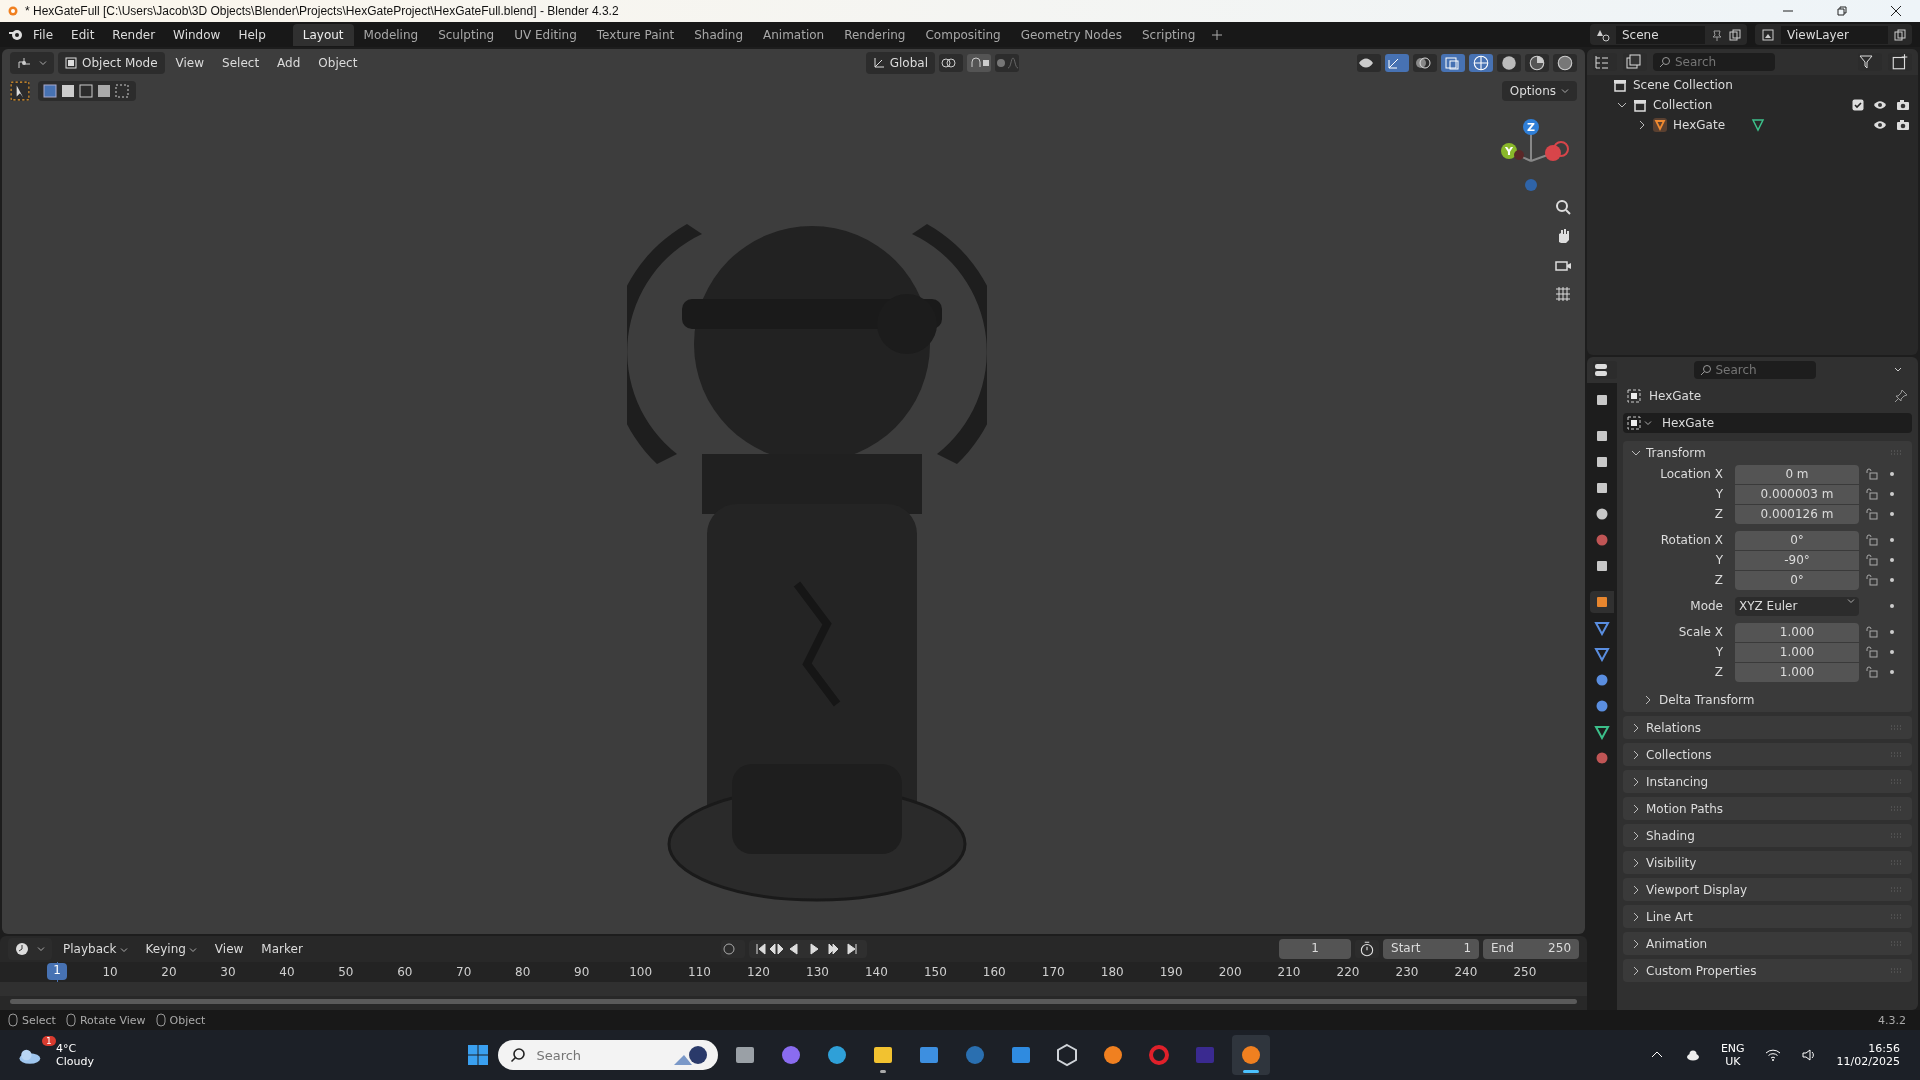 The width and height of the screenshot is (1920, 1080). Describe the element at coordinates (1670, 835) in the screenshot. I see `panel-title: Shading` at that location.